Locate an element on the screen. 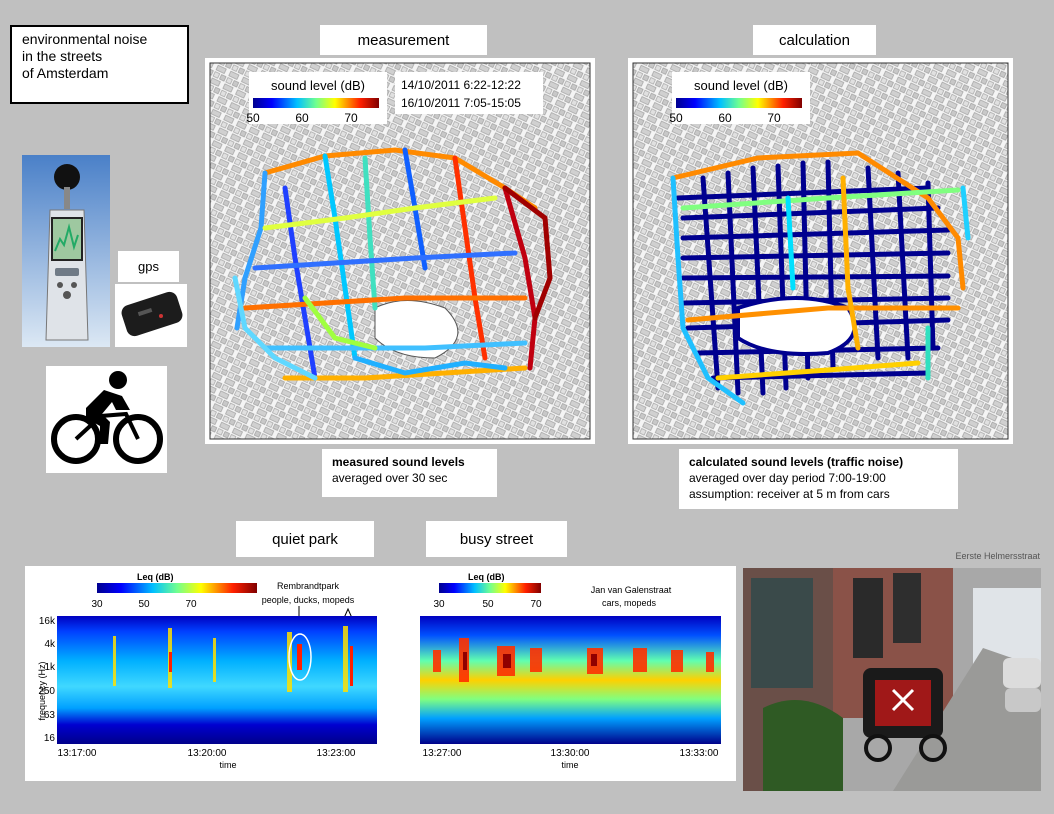 The image size is (1054, 814). quiet-park-colorbar-title: Leq (dB) is located at coordinates (155, 577).